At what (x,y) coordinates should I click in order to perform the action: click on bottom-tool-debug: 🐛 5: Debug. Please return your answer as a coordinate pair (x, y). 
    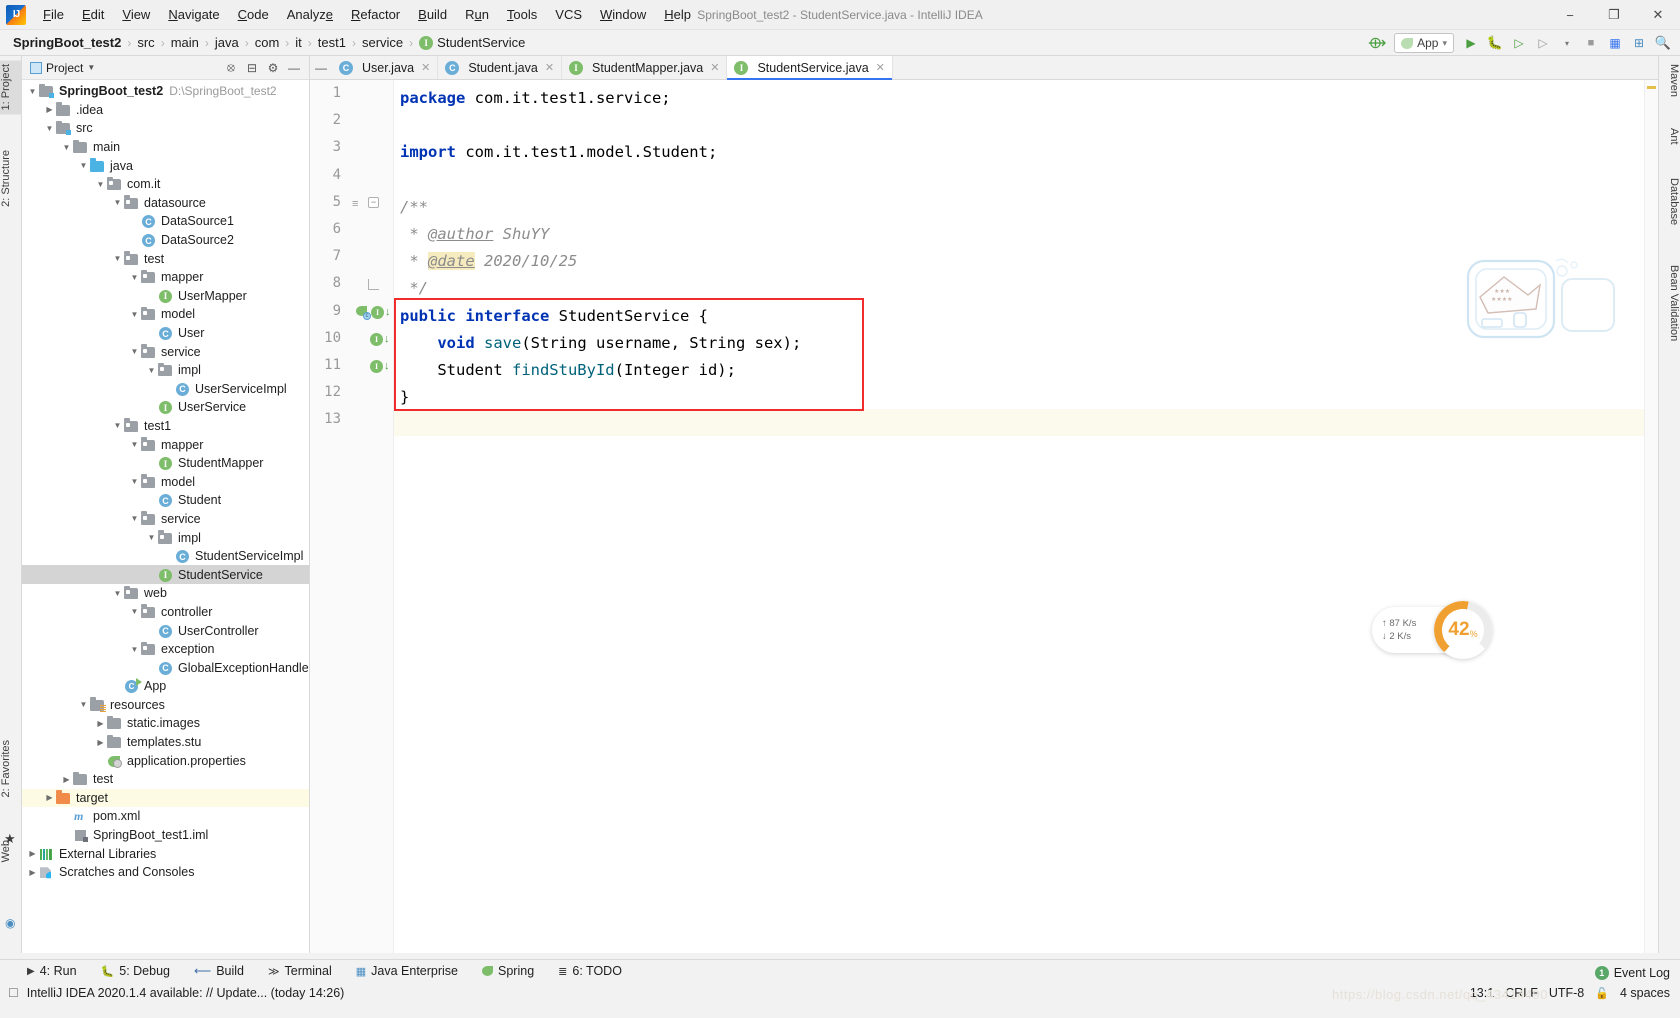
    Looking at the image, I should click on (135, 971).